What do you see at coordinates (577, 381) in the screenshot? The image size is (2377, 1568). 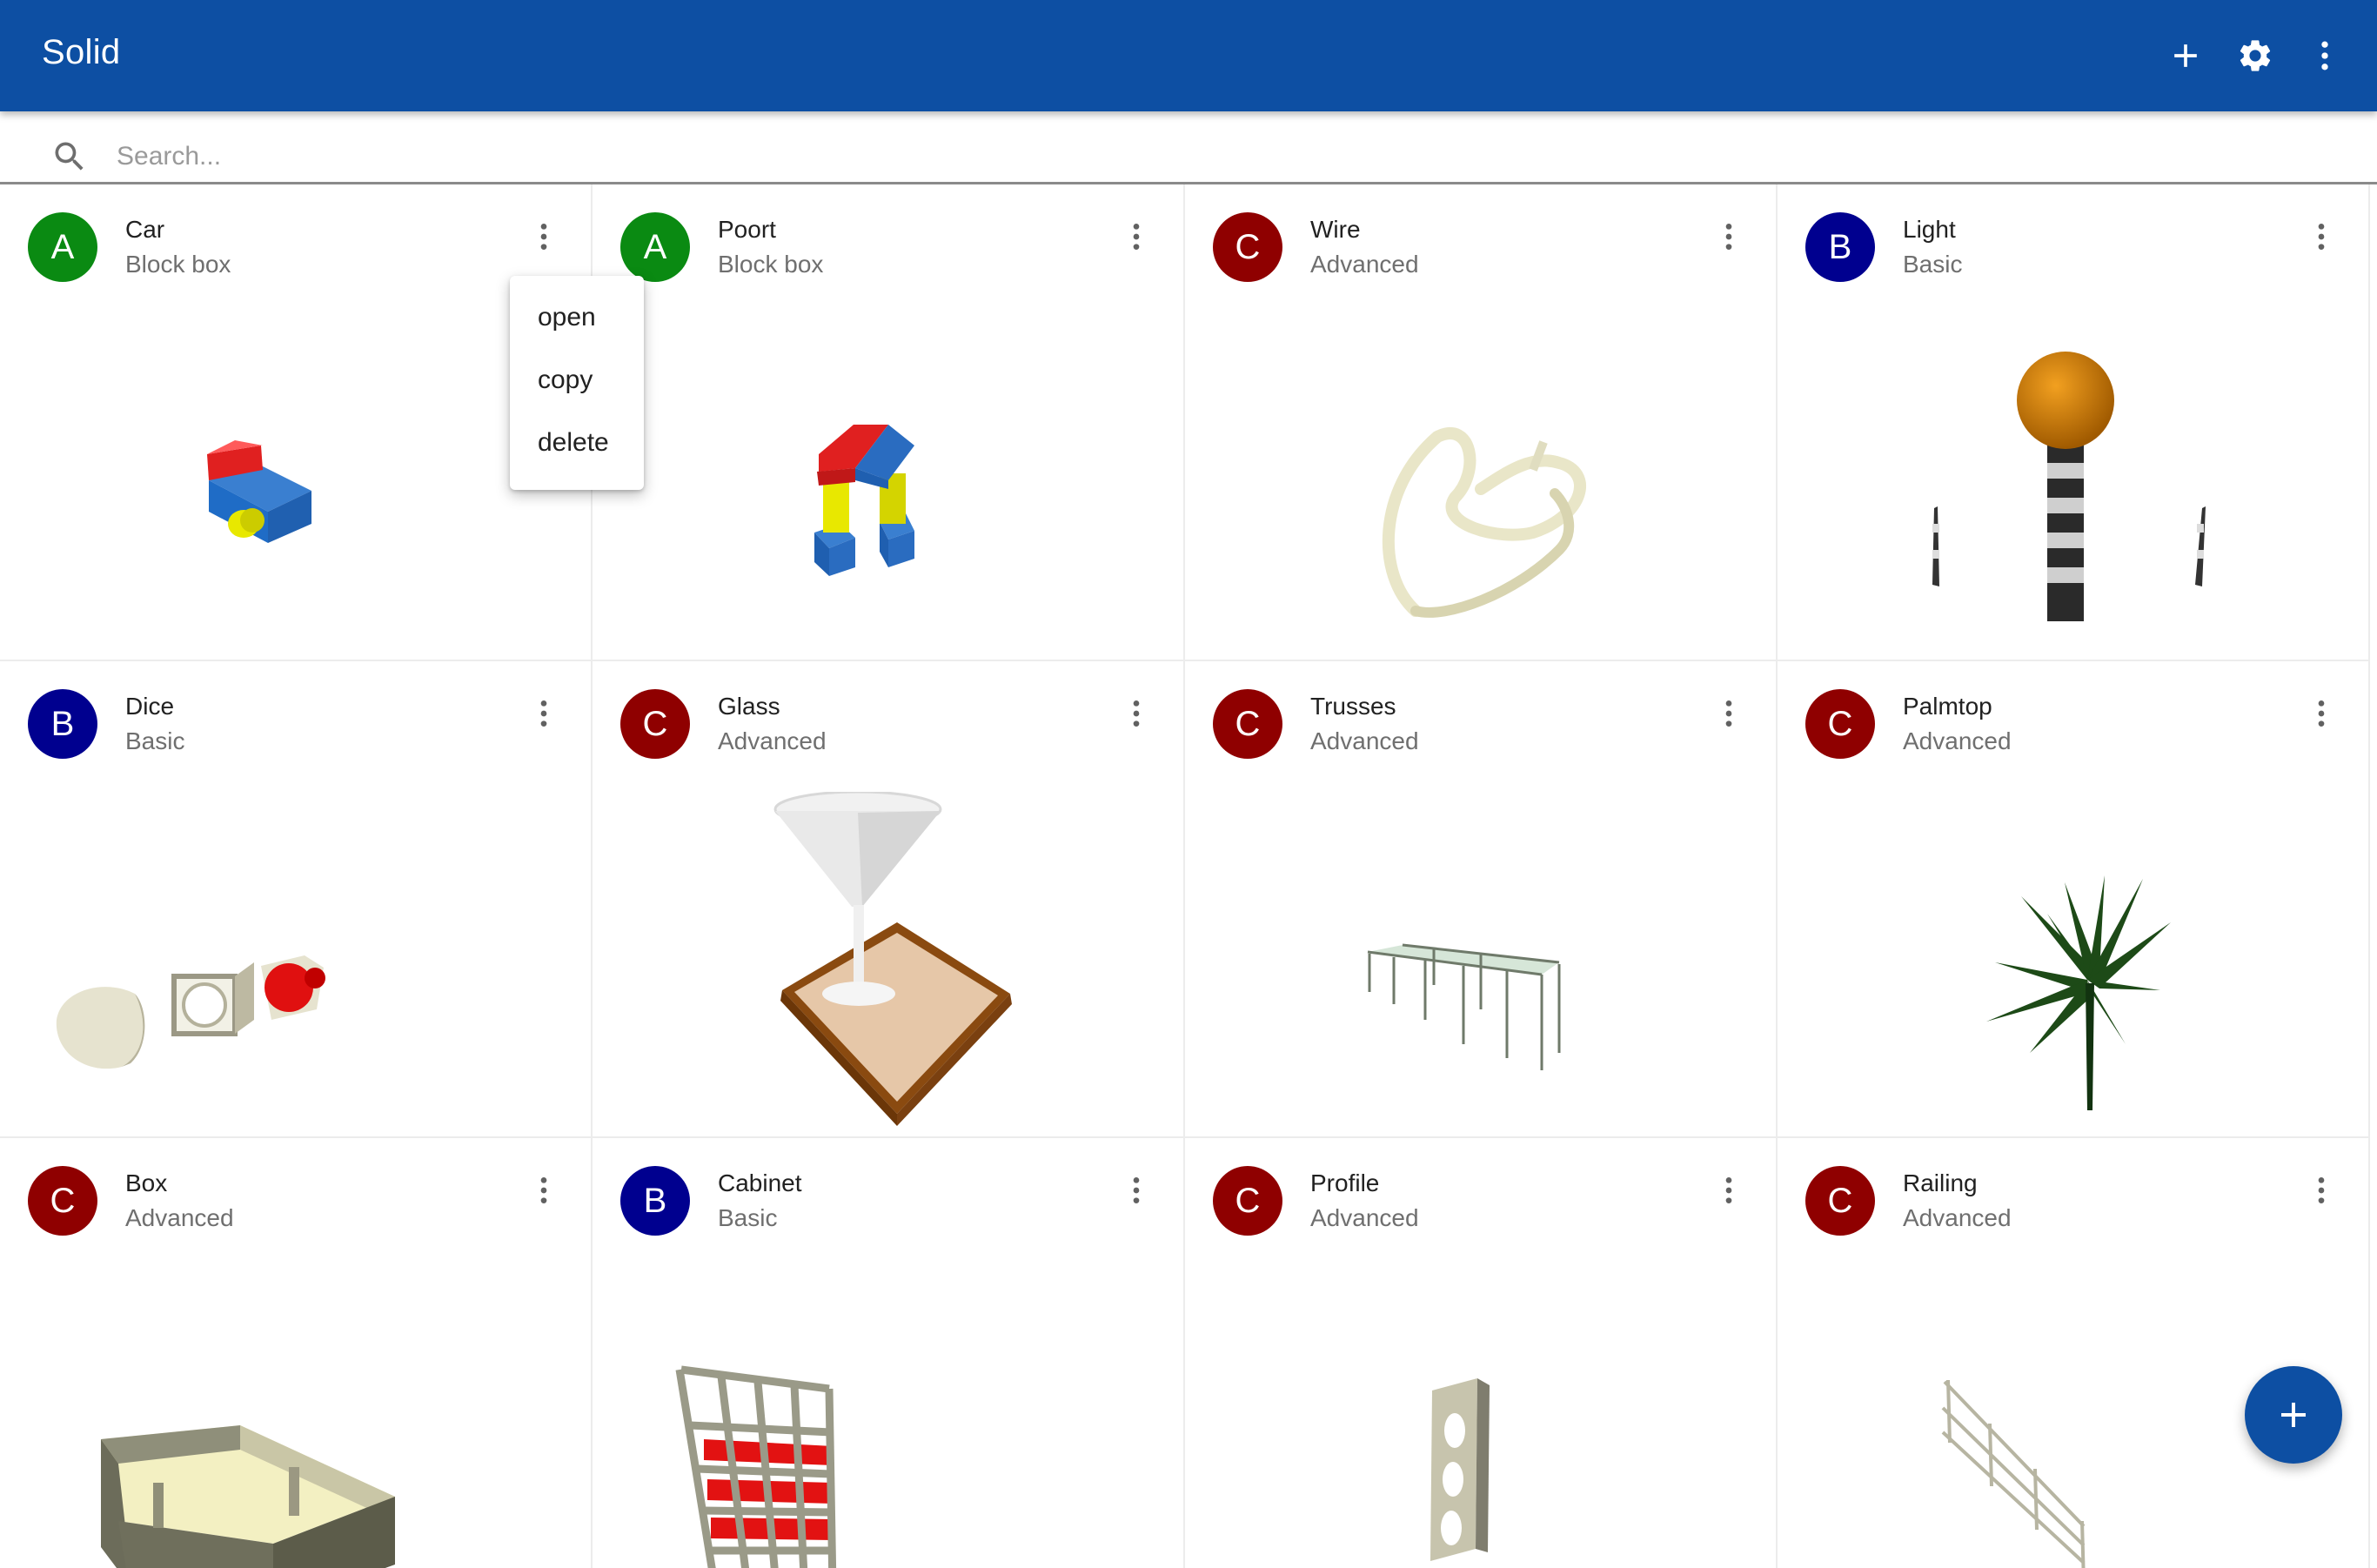 I see `menu-item-copy: copy` at bounding box center [577, 381].